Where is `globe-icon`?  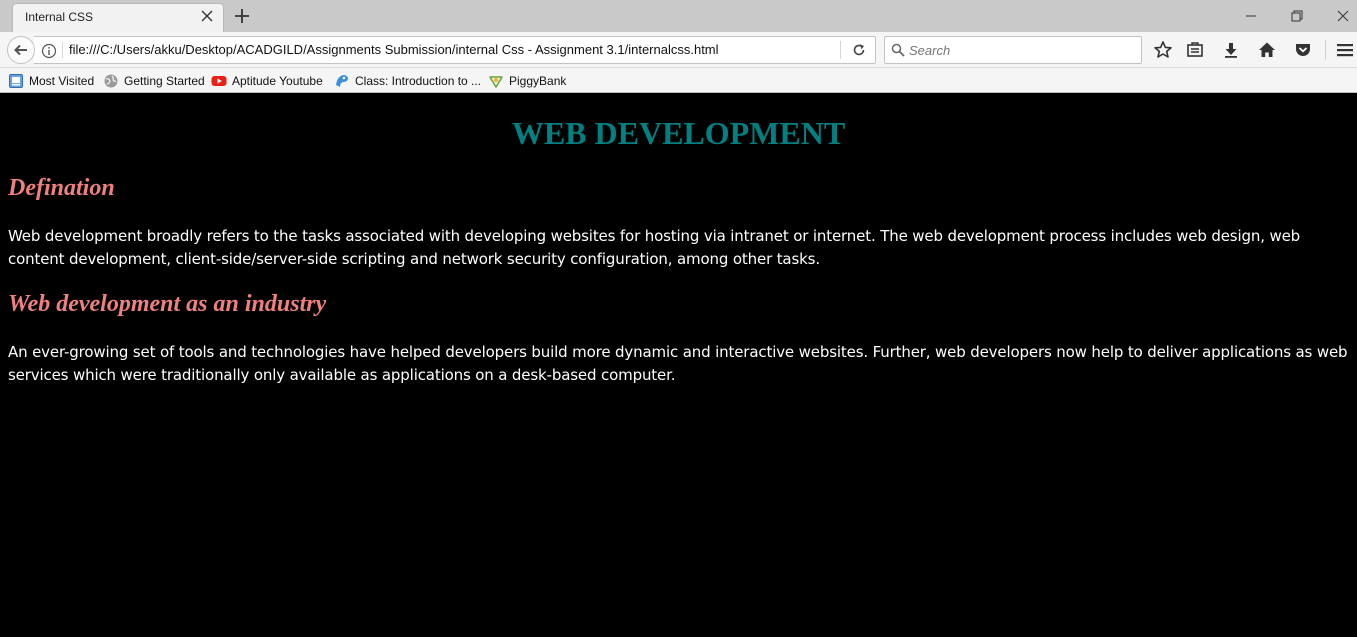
globe-icon is located at coordinates (111, 81).